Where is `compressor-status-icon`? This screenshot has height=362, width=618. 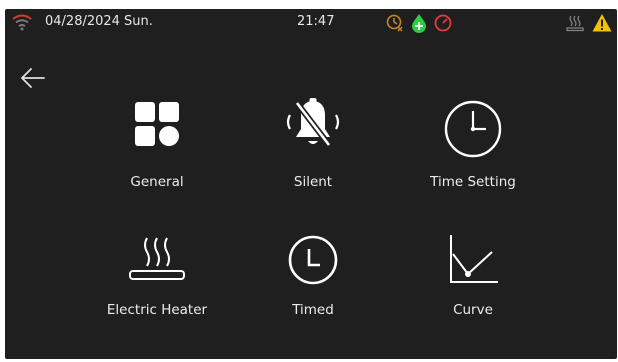
compressor-status-icon is located at coordinates (443, 23).